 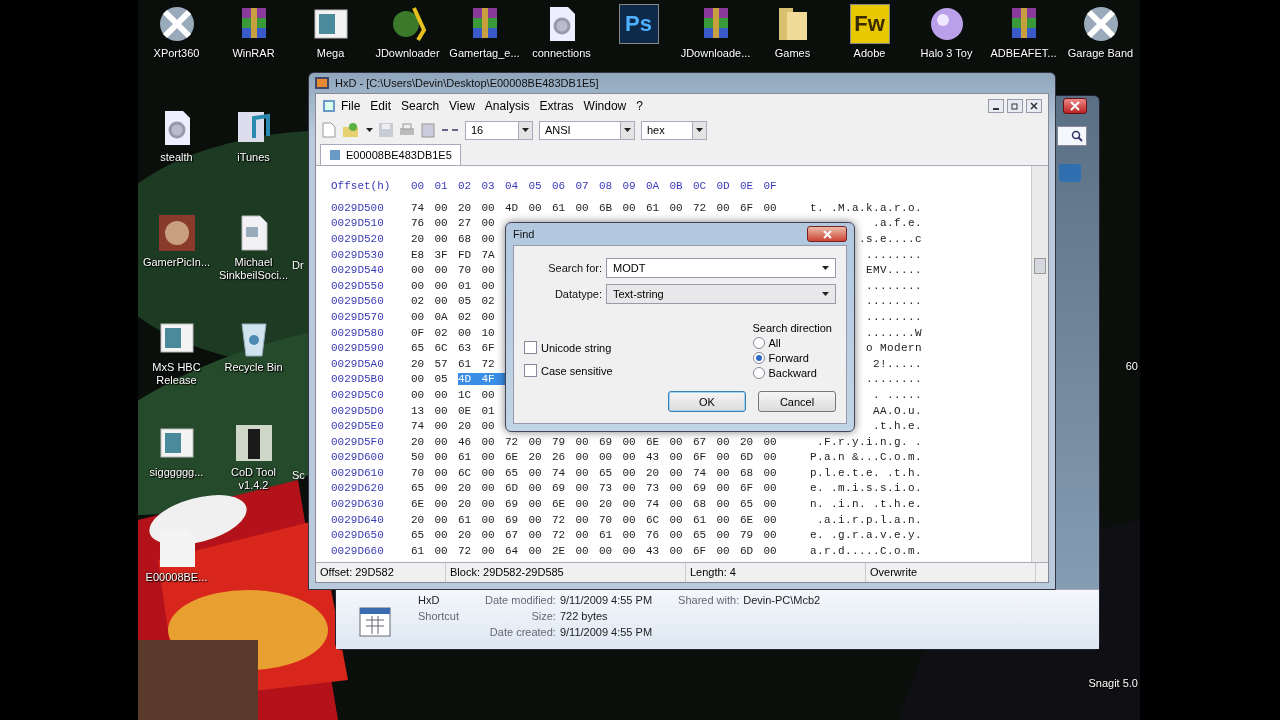 I want to click on menu-item: Window, so click(x=605, y=106).